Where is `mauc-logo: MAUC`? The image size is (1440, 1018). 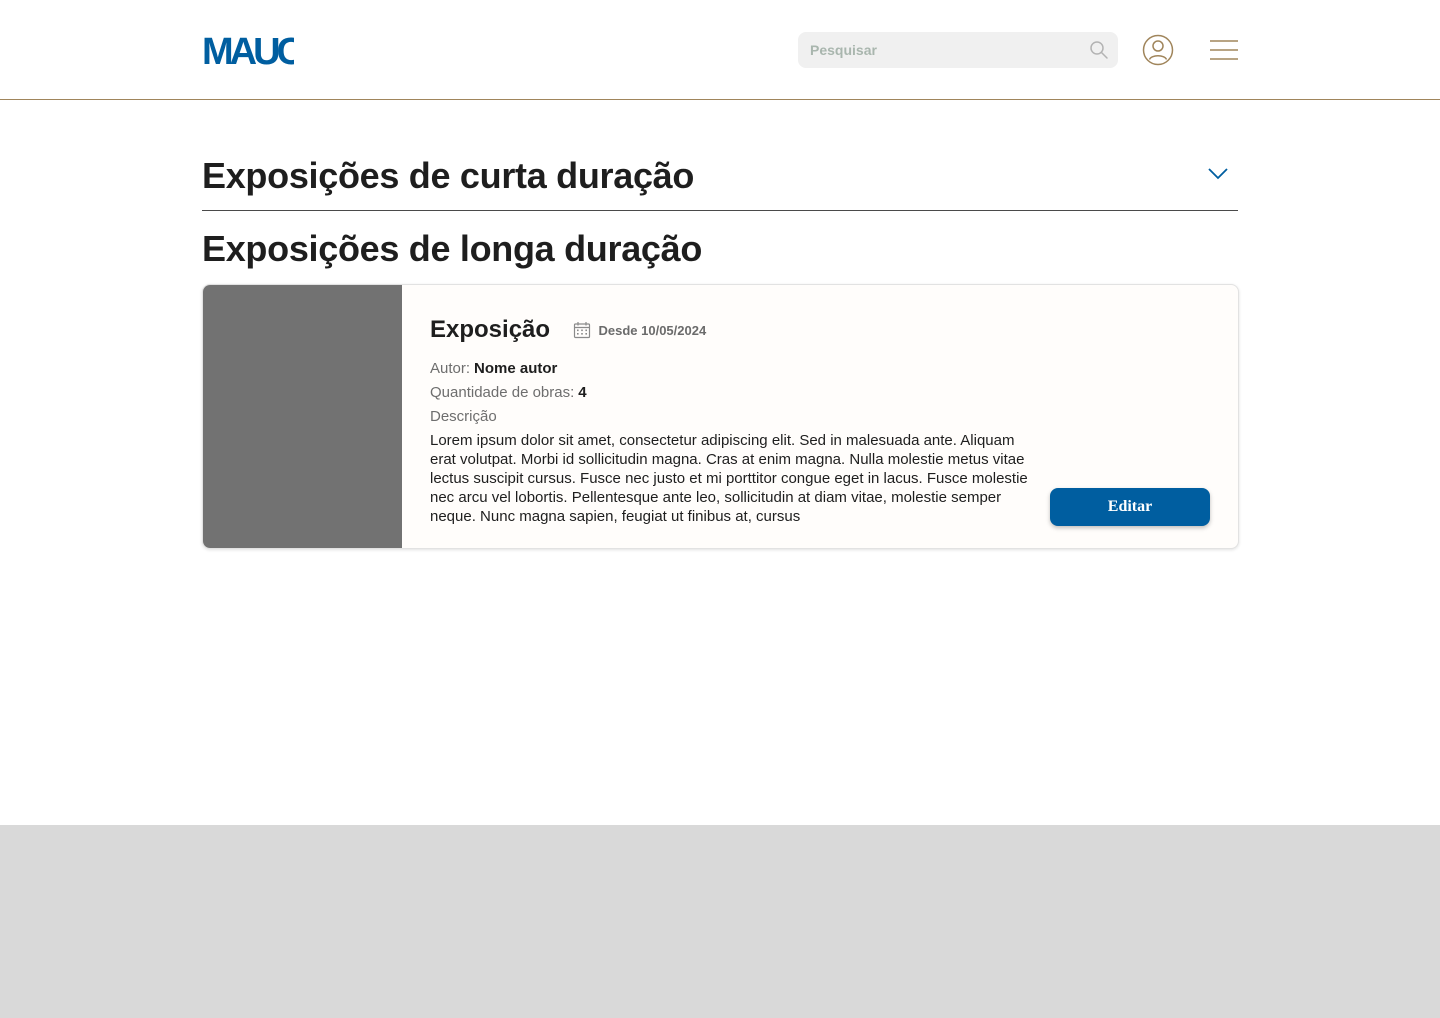 mauc-logo: MAUC is located at coordinates (248, 49).